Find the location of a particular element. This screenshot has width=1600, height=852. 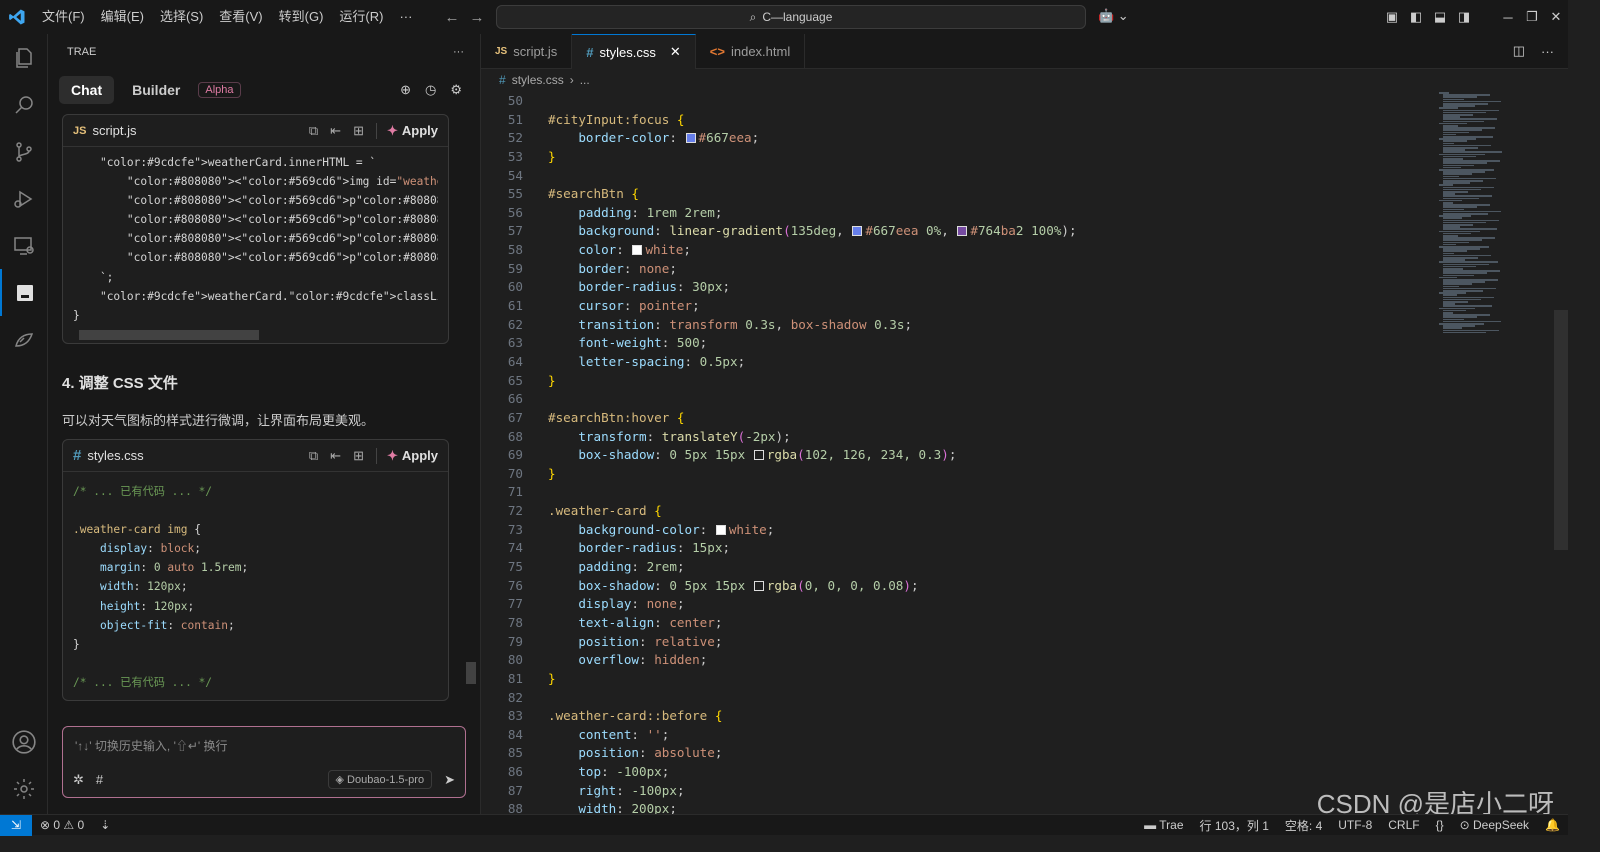

breadcrumb-file: styles.css is located at coordinates (538, 80).